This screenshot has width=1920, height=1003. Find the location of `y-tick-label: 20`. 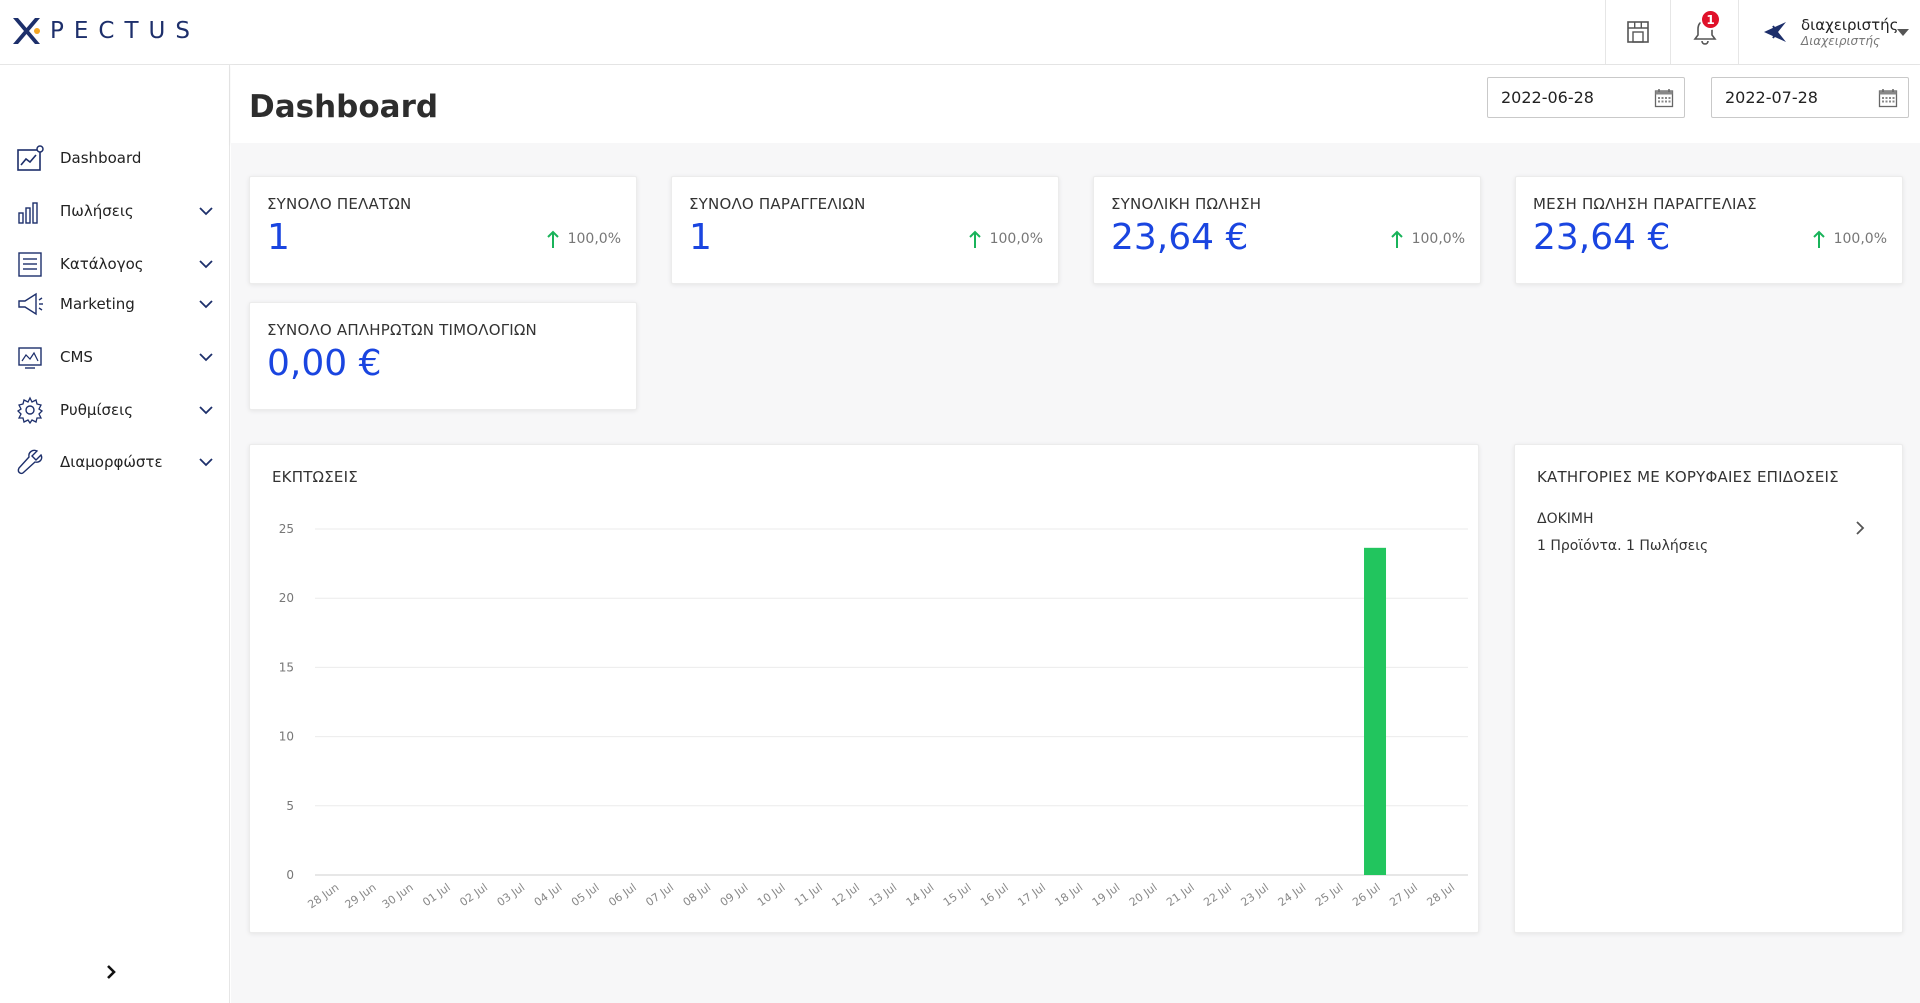

y-tick-label: 20 is located at coordinates (286, 598).